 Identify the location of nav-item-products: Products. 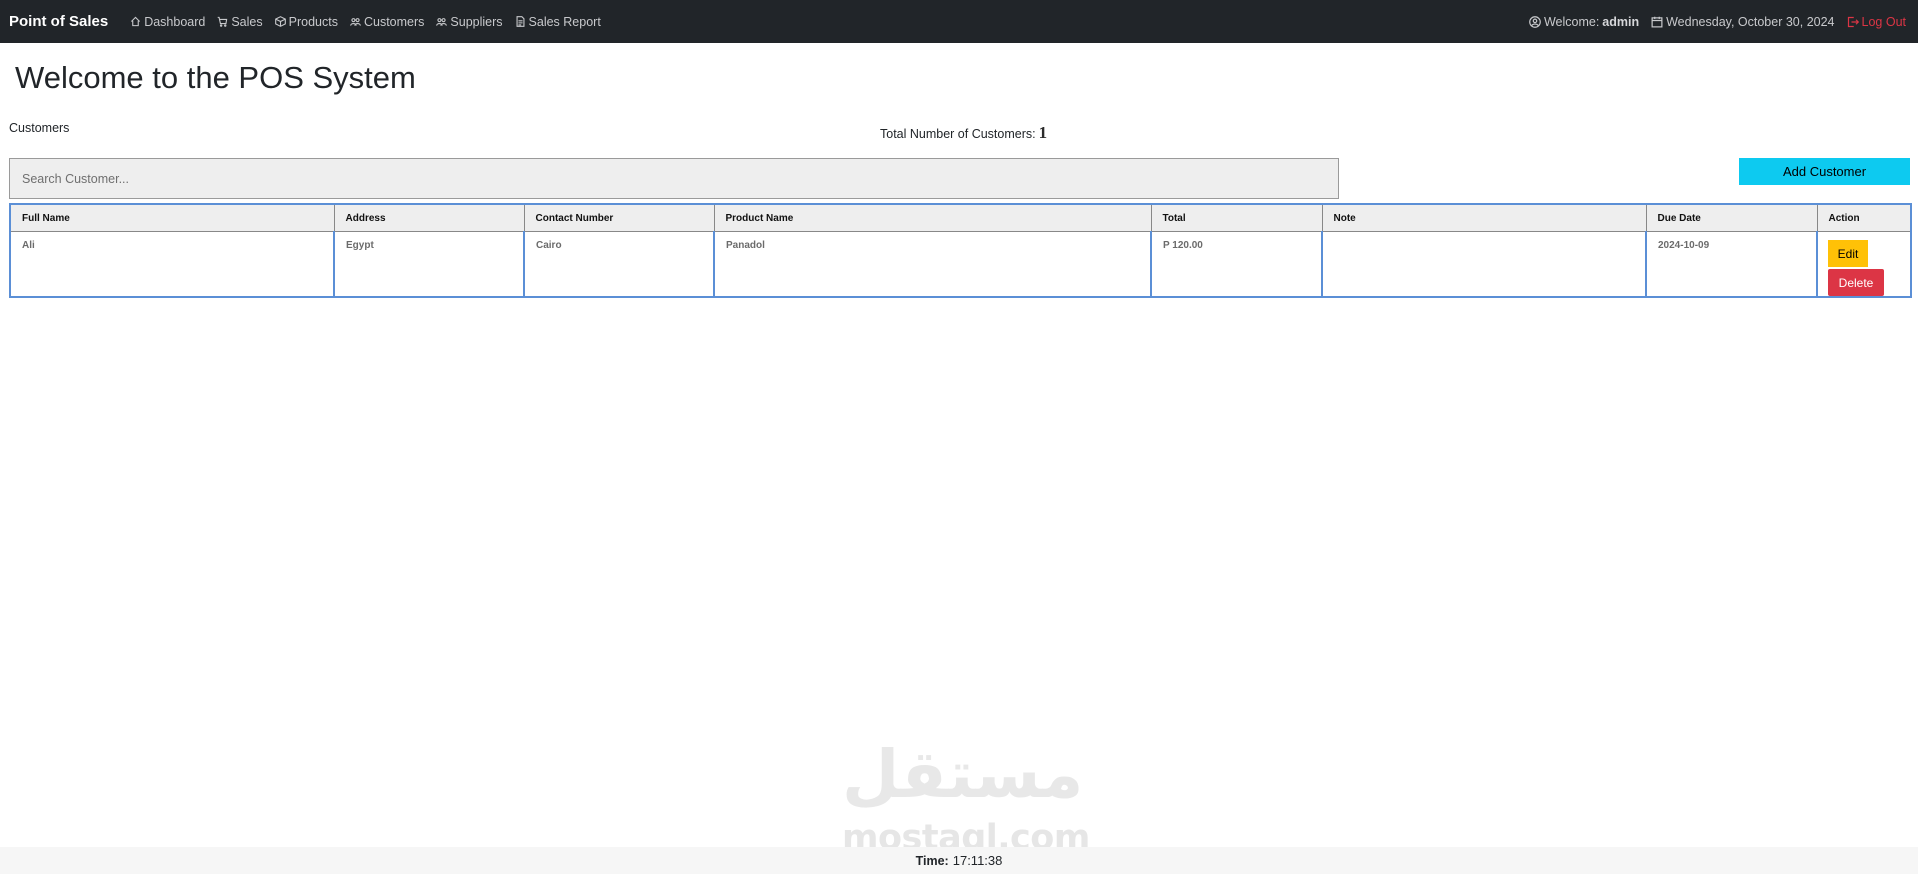
(306, 21).